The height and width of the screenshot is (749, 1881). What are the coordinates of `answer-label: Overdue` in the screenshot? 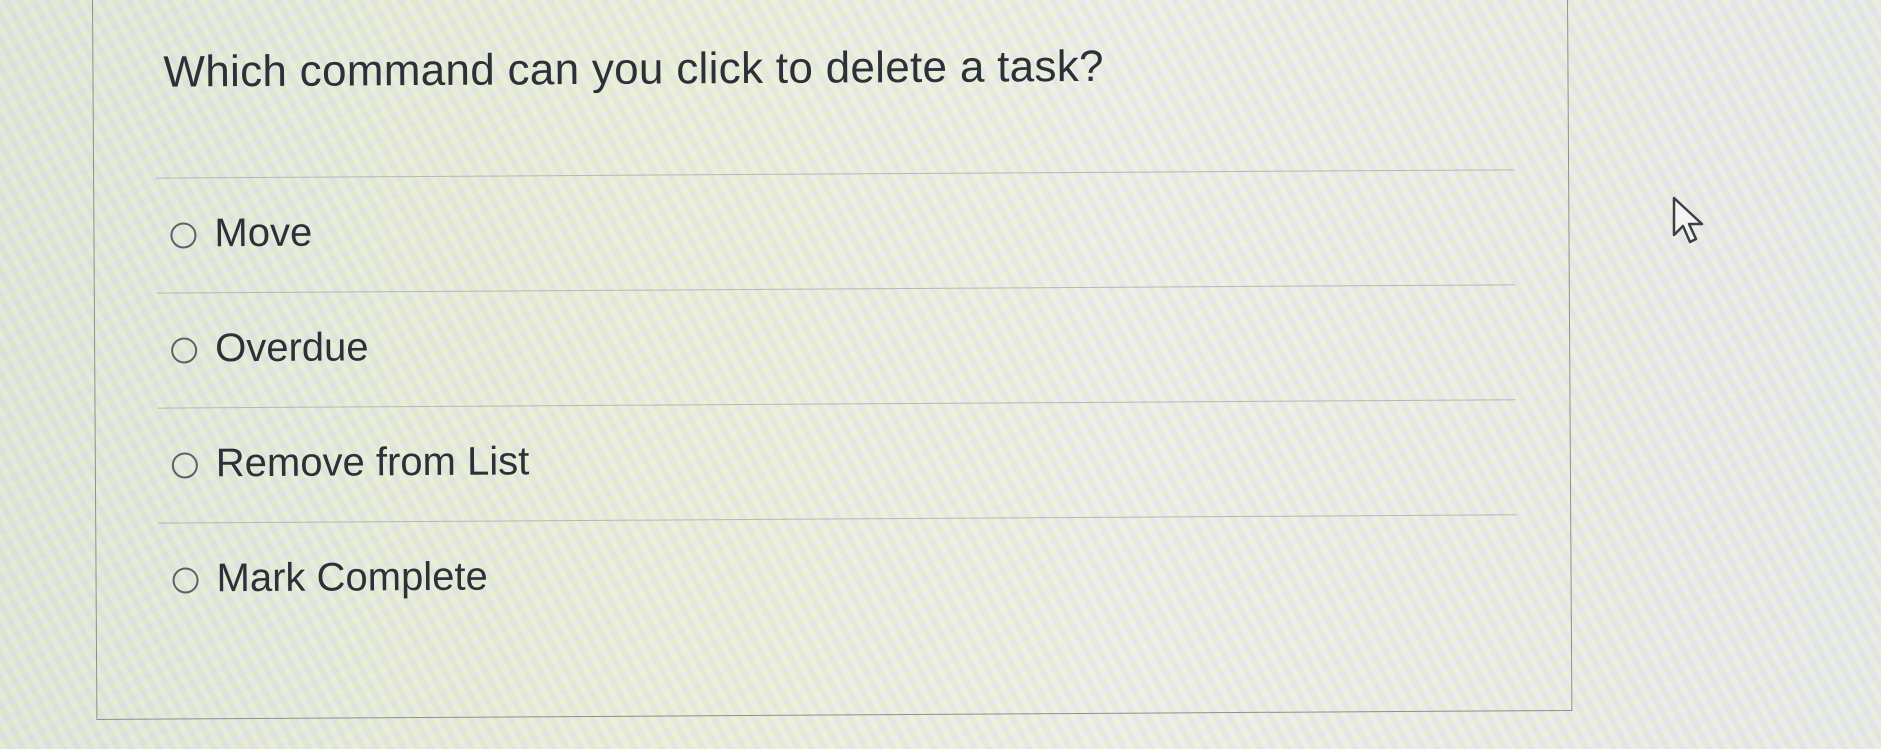 It's located at (292, 348).